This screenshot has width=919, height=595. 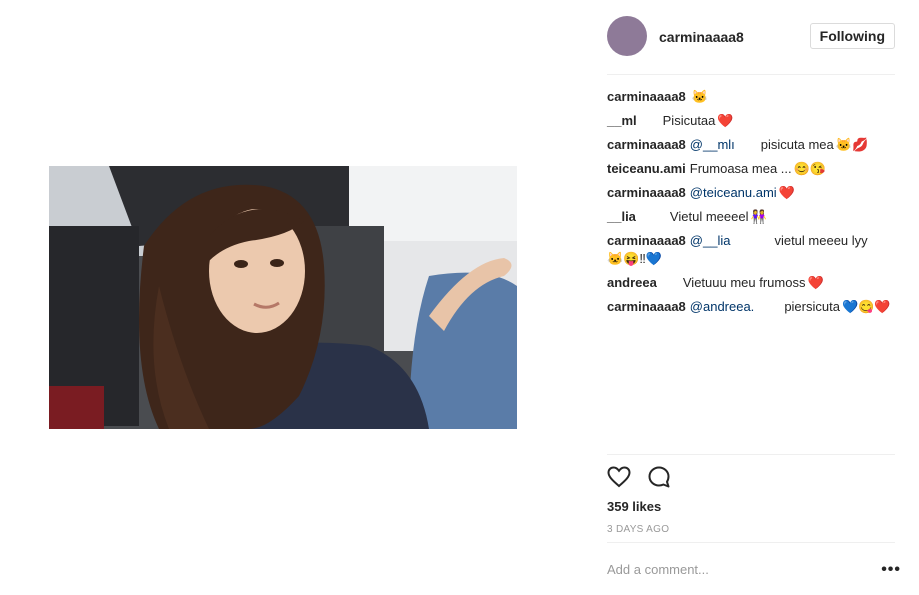 I want to click on comment-text: pisicuta mea, so click(x=797, y=144).